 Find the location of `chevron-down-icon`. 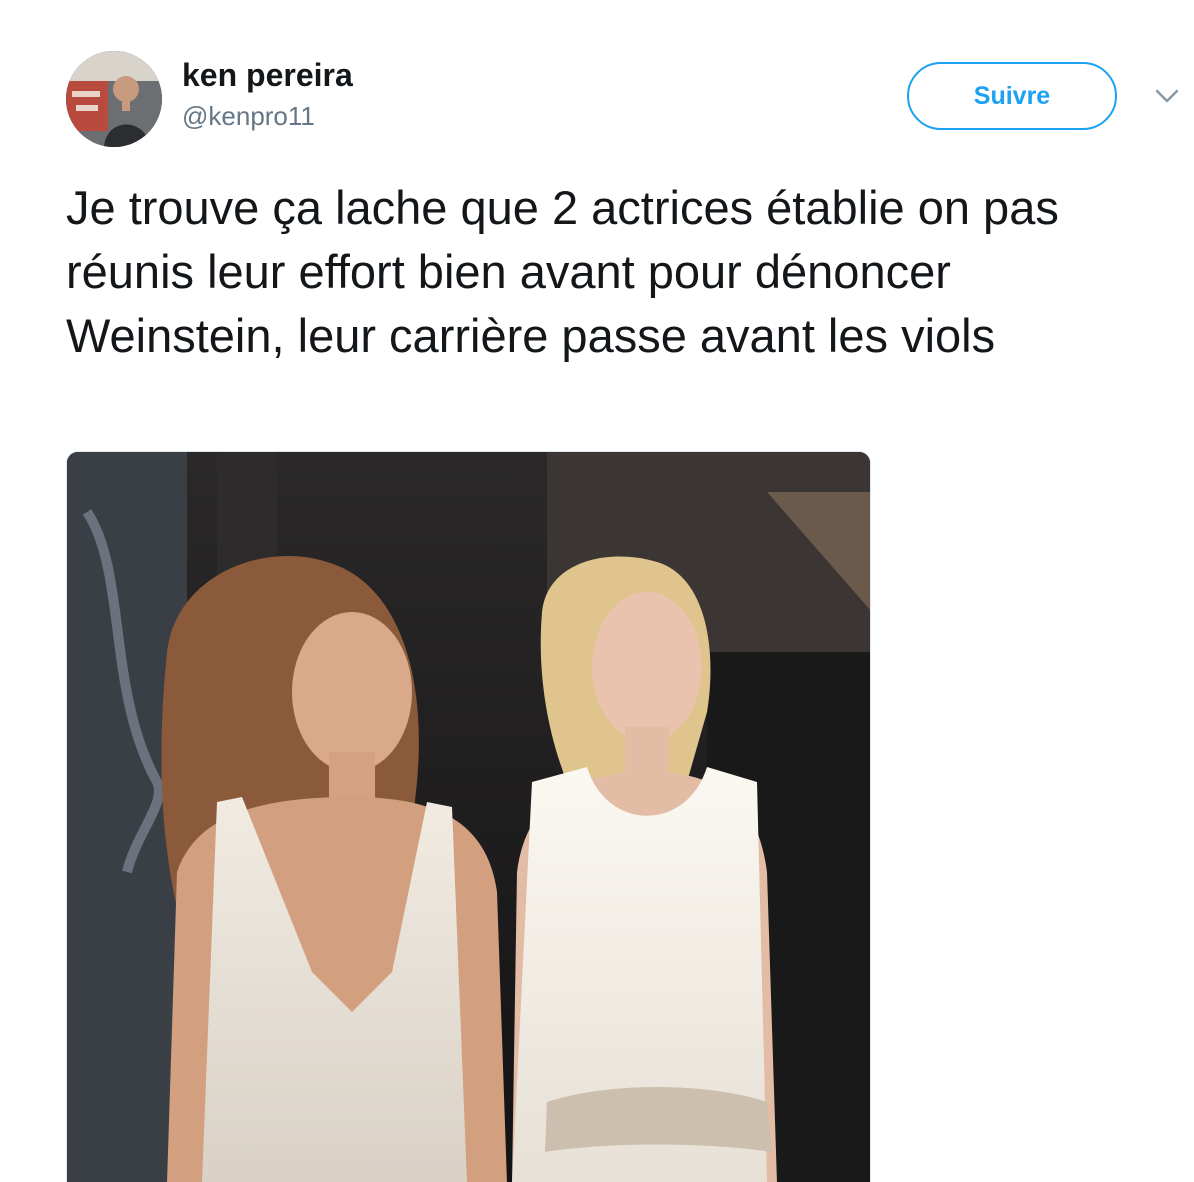

chevron-down-icon is located at coordinates (1167, 96).